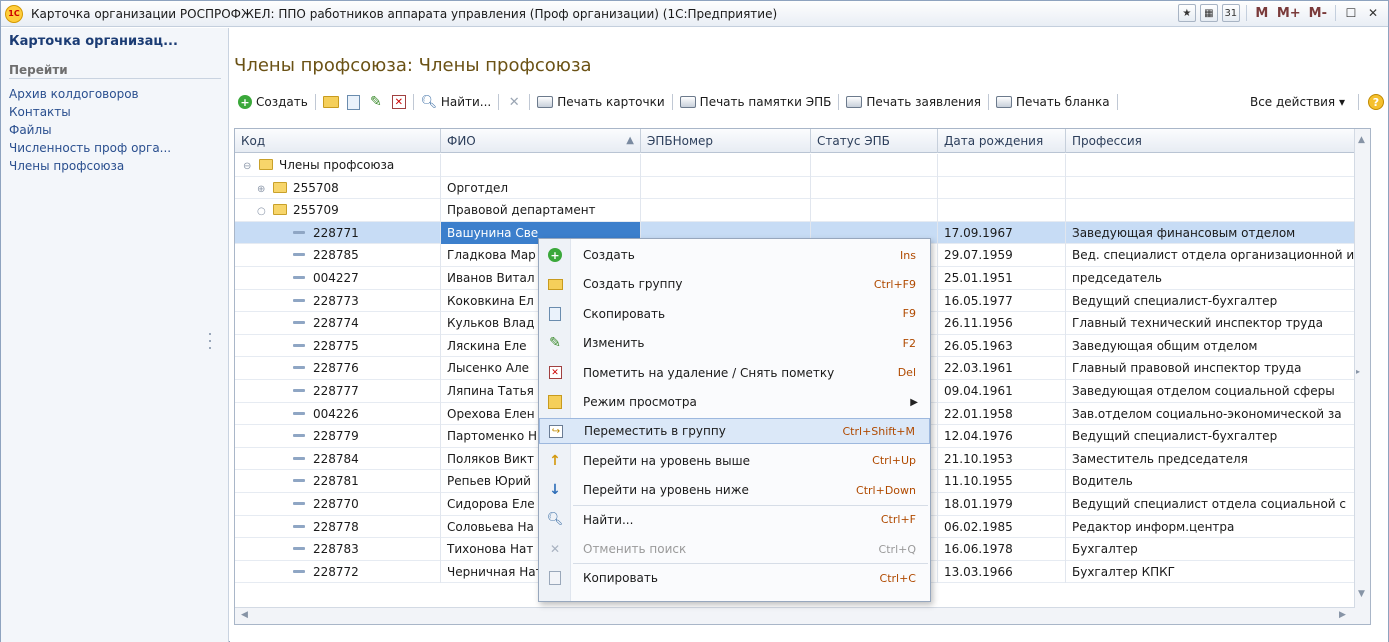 Image resolution: width=1389 pixels, height=642 pixels. I want to click on plus-icon: +, so click(555, 255).